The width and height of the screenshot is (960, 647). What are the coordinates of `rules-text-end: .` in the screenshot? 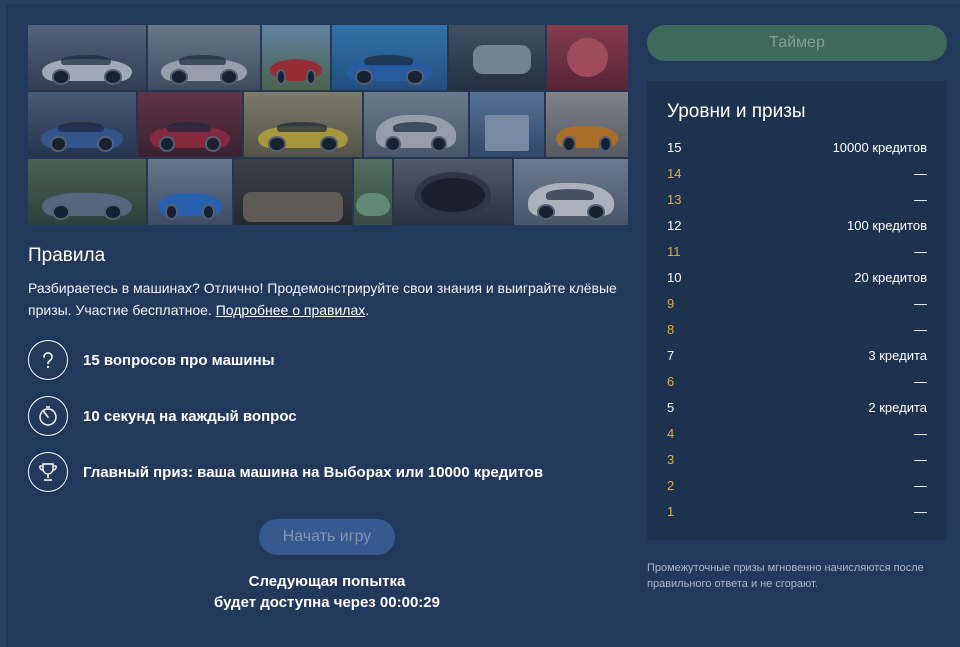 It's located at (367, 310).